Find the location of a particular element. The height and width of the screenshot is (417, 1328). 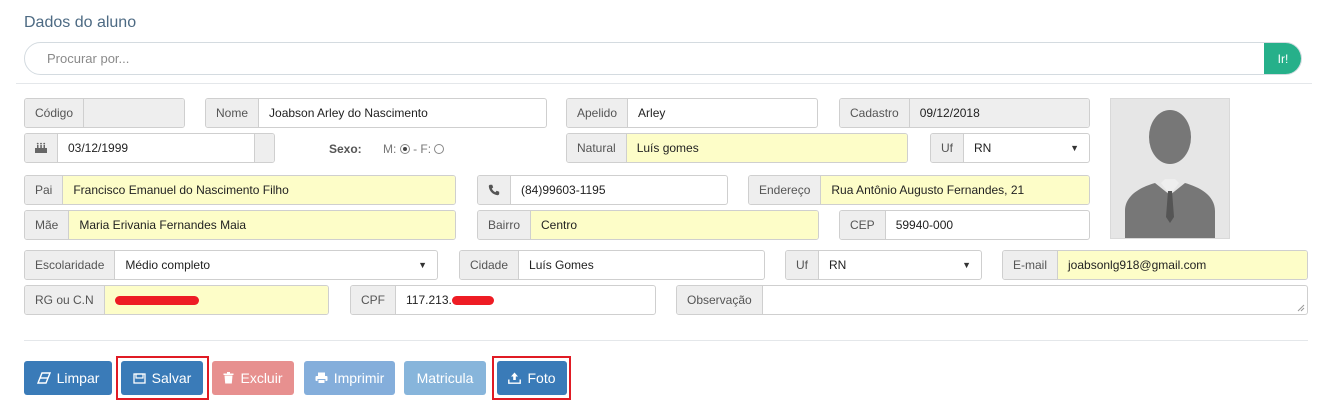

date-picker-button is located at coordinates (264, 148).